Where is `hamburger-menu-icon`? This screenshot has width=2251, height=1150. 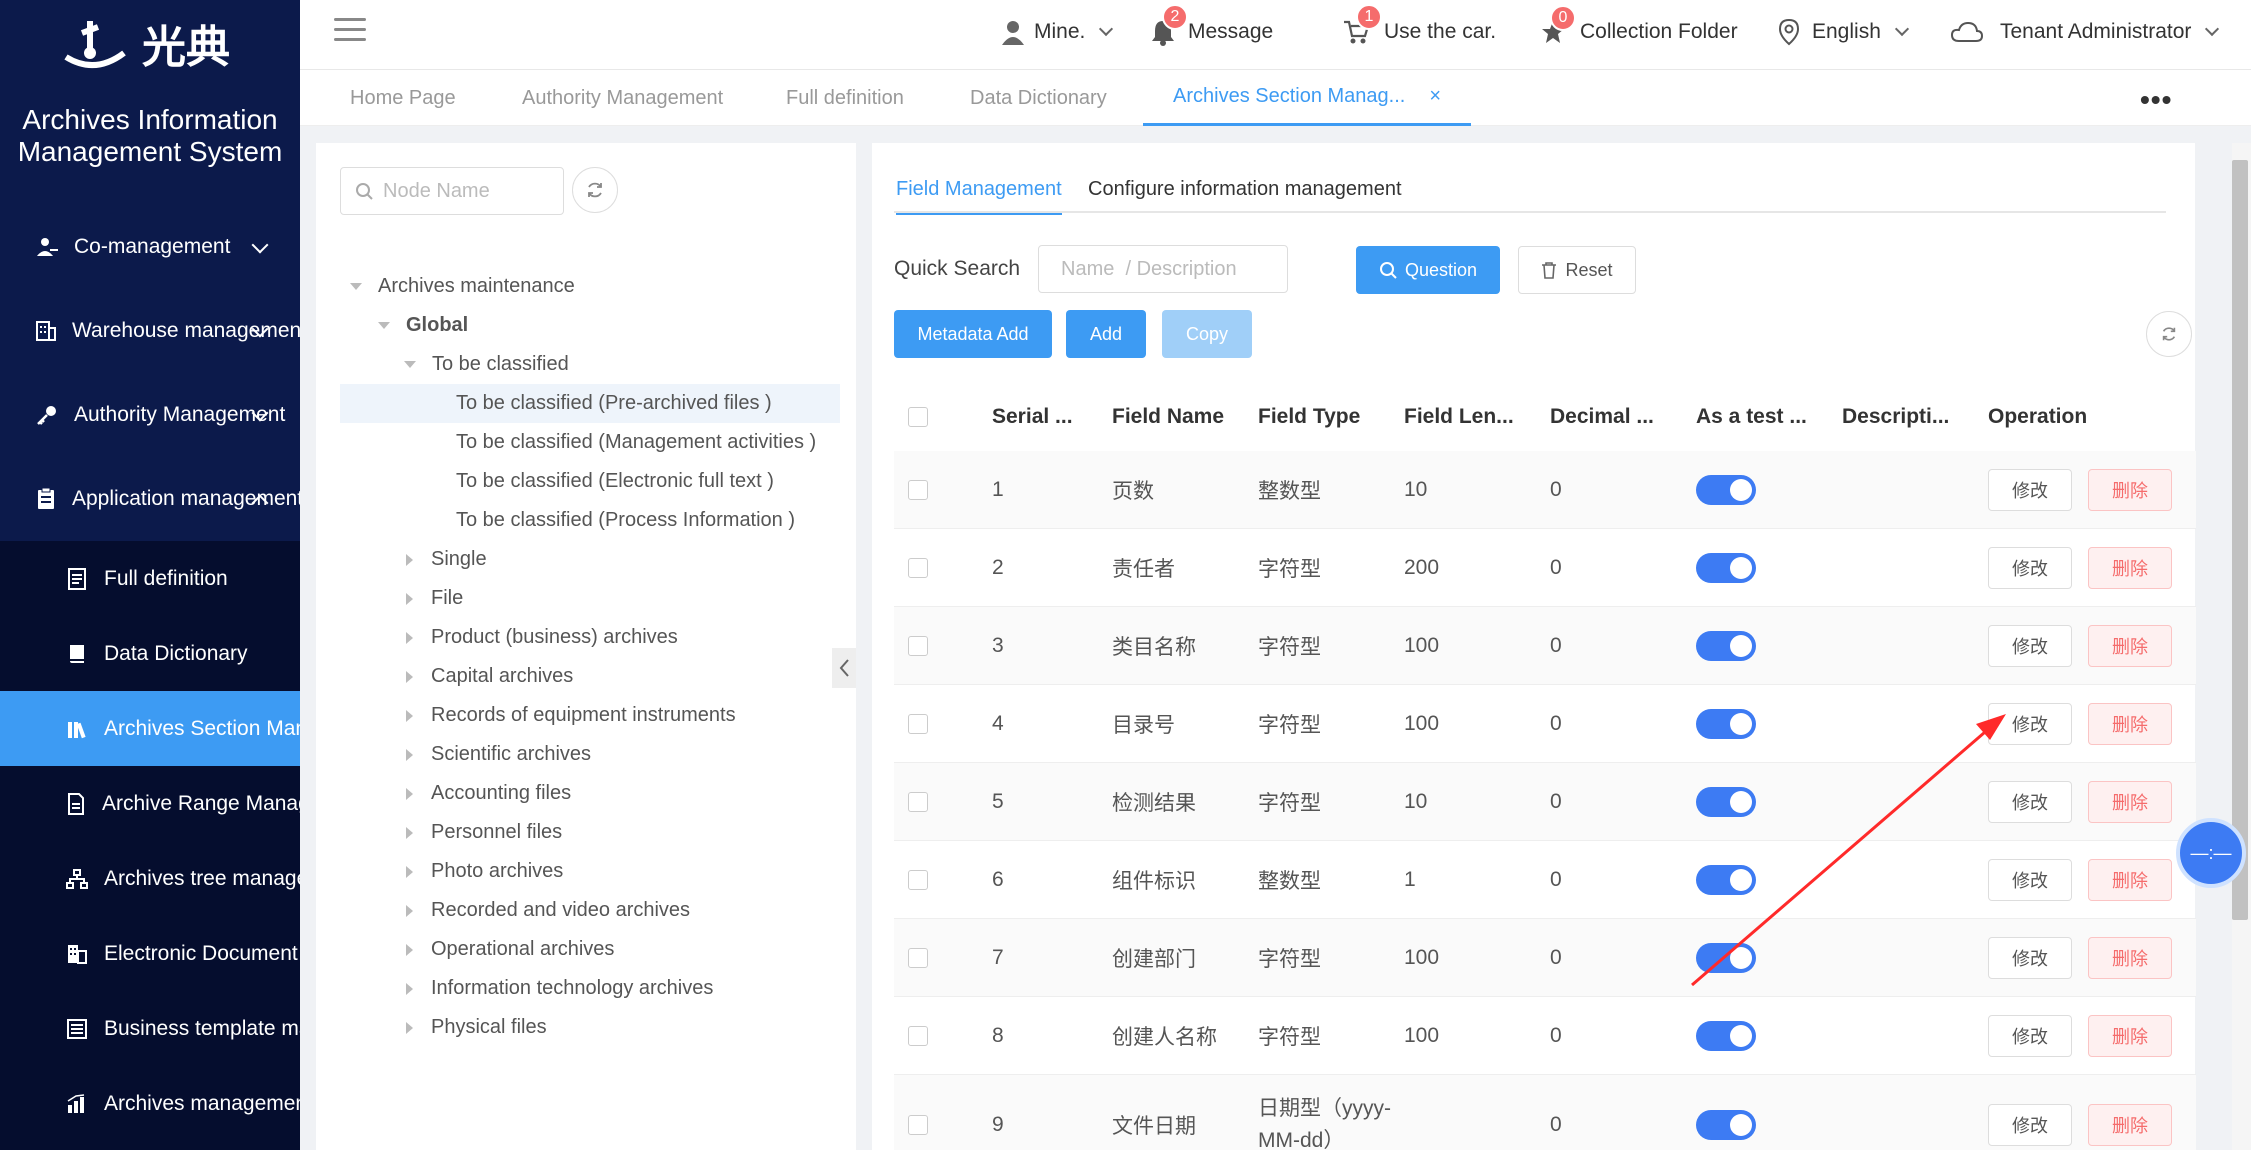
hamburger-menu-icon is located at coordinates (350, 31).